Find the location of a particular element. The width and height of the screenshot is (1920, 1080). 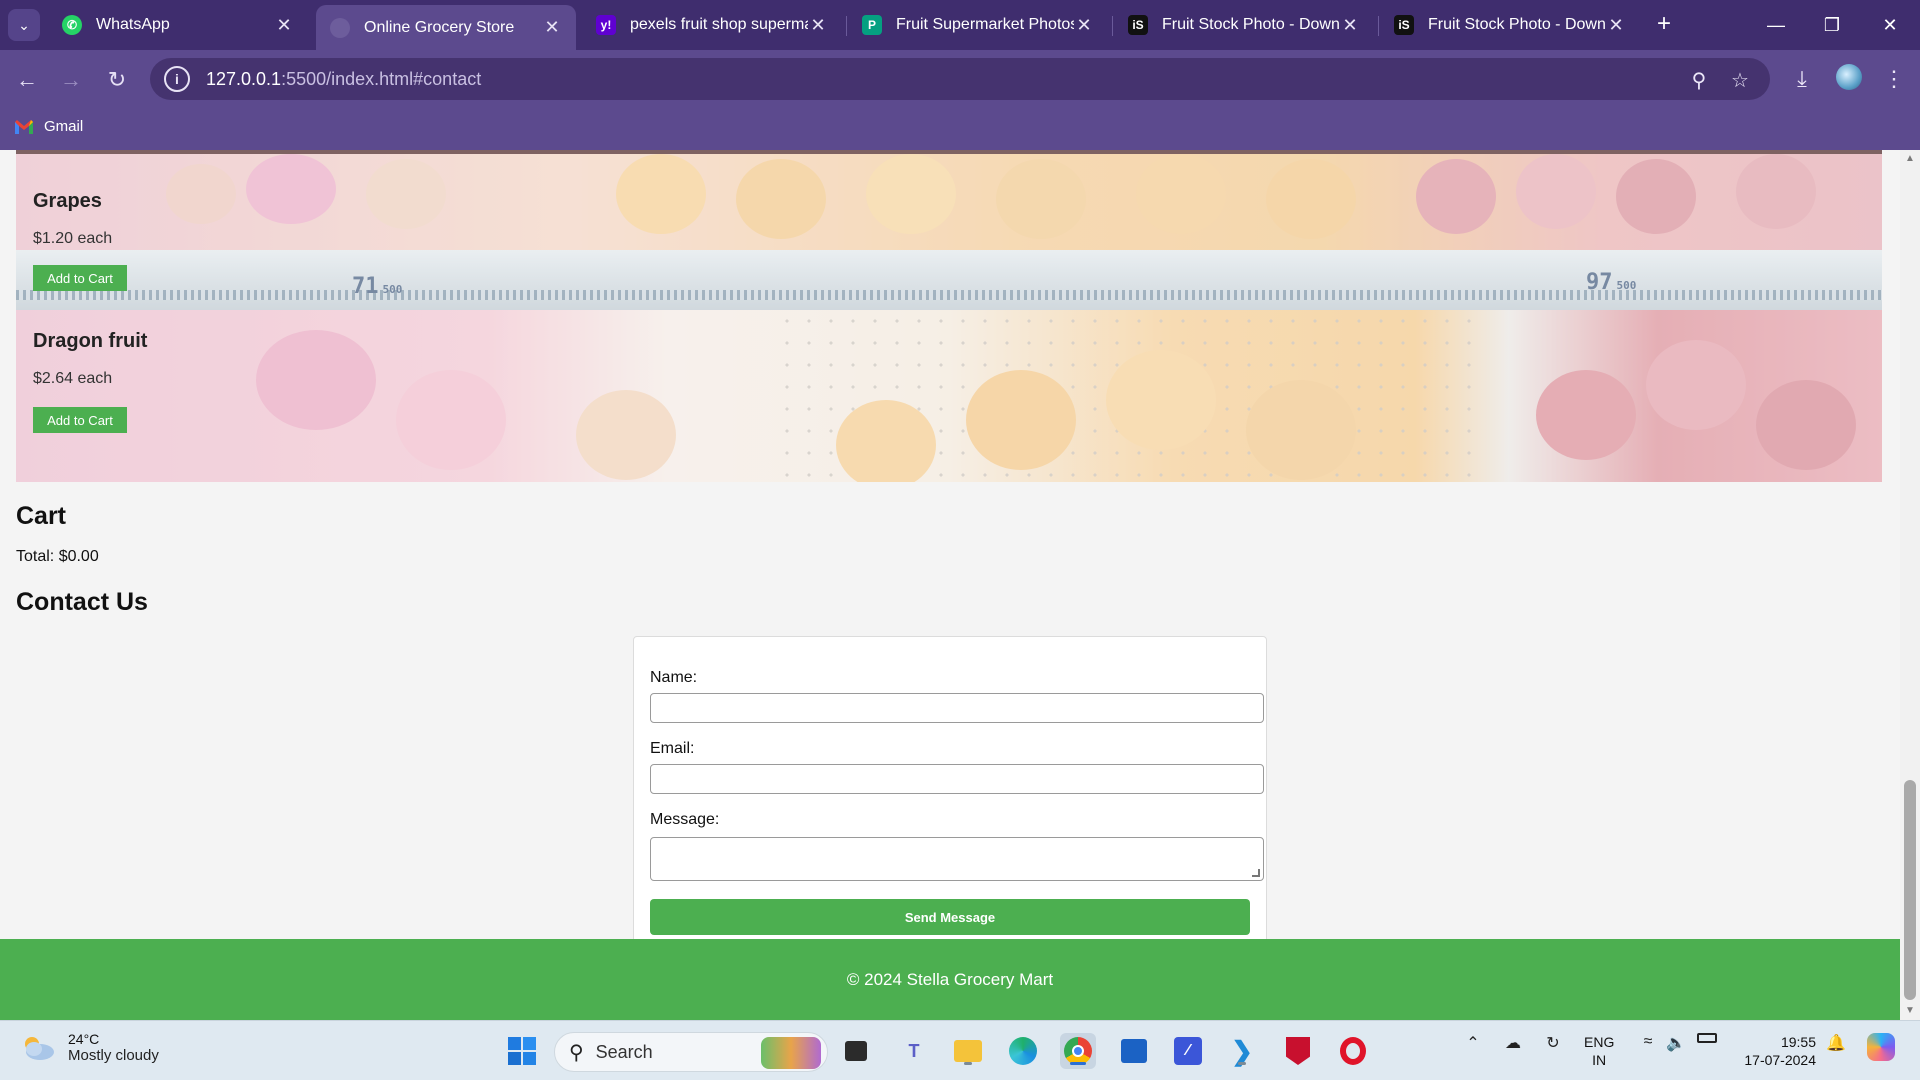

tray-chevron-up-icon: ⌃ is located at coordinates (1473, 1043).